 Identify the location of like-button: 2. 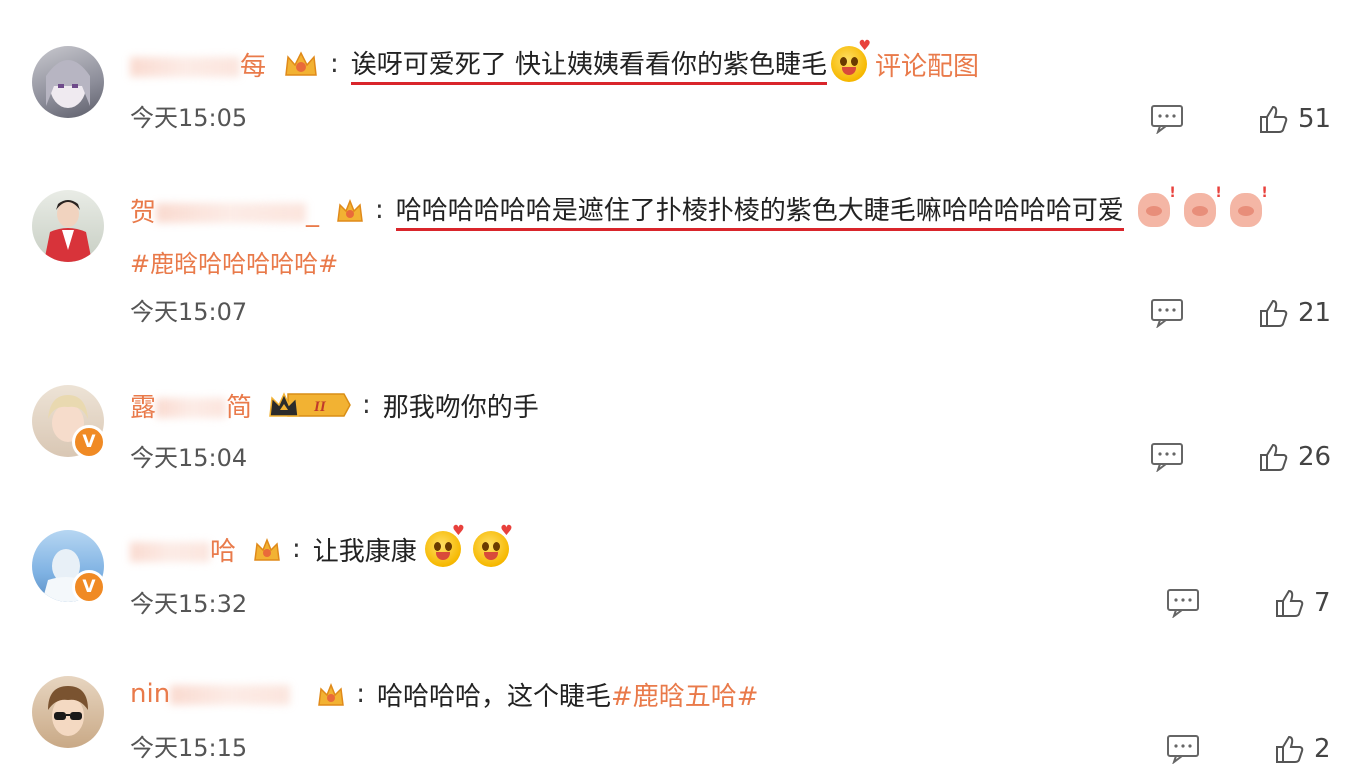
(1302, 749).